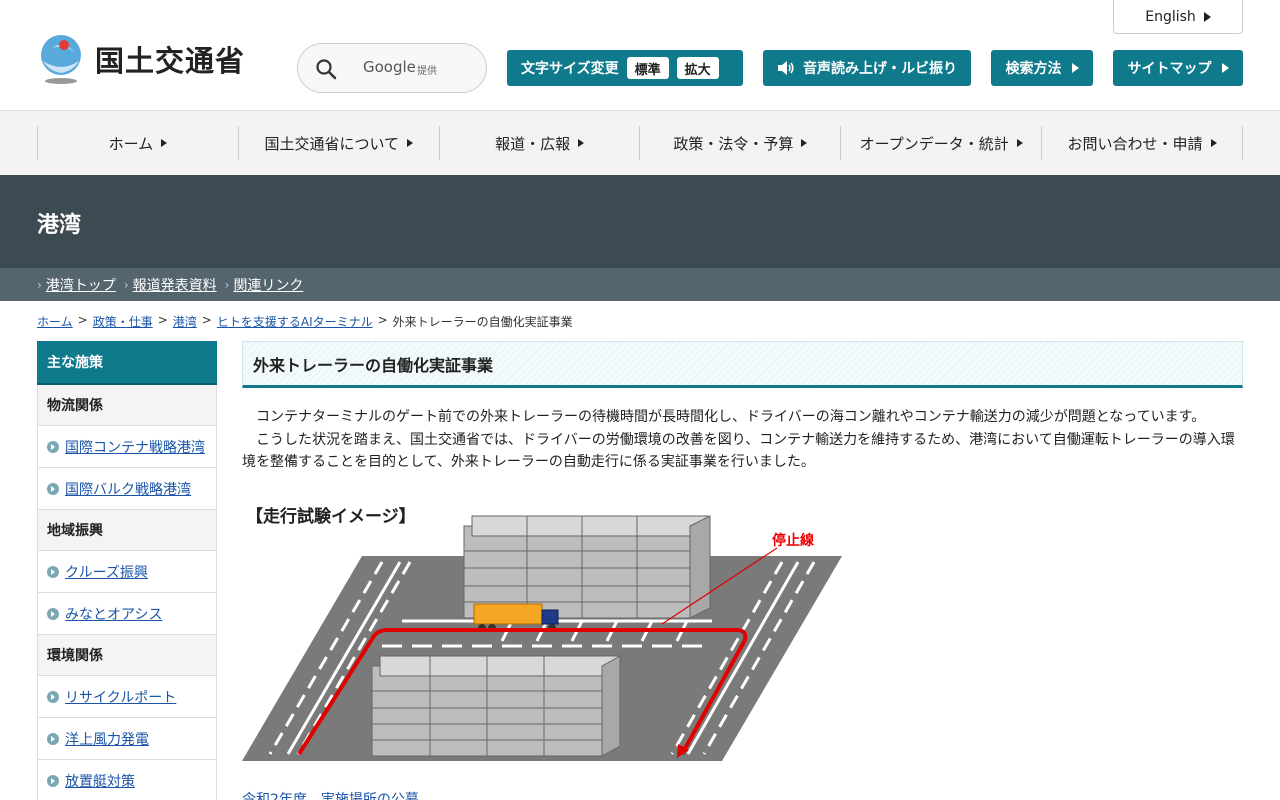  What do you see at coordinates (127, 363) in the screenshot?
I see `sidebar-heading: 主な施策` at bounding box center [127, 363].